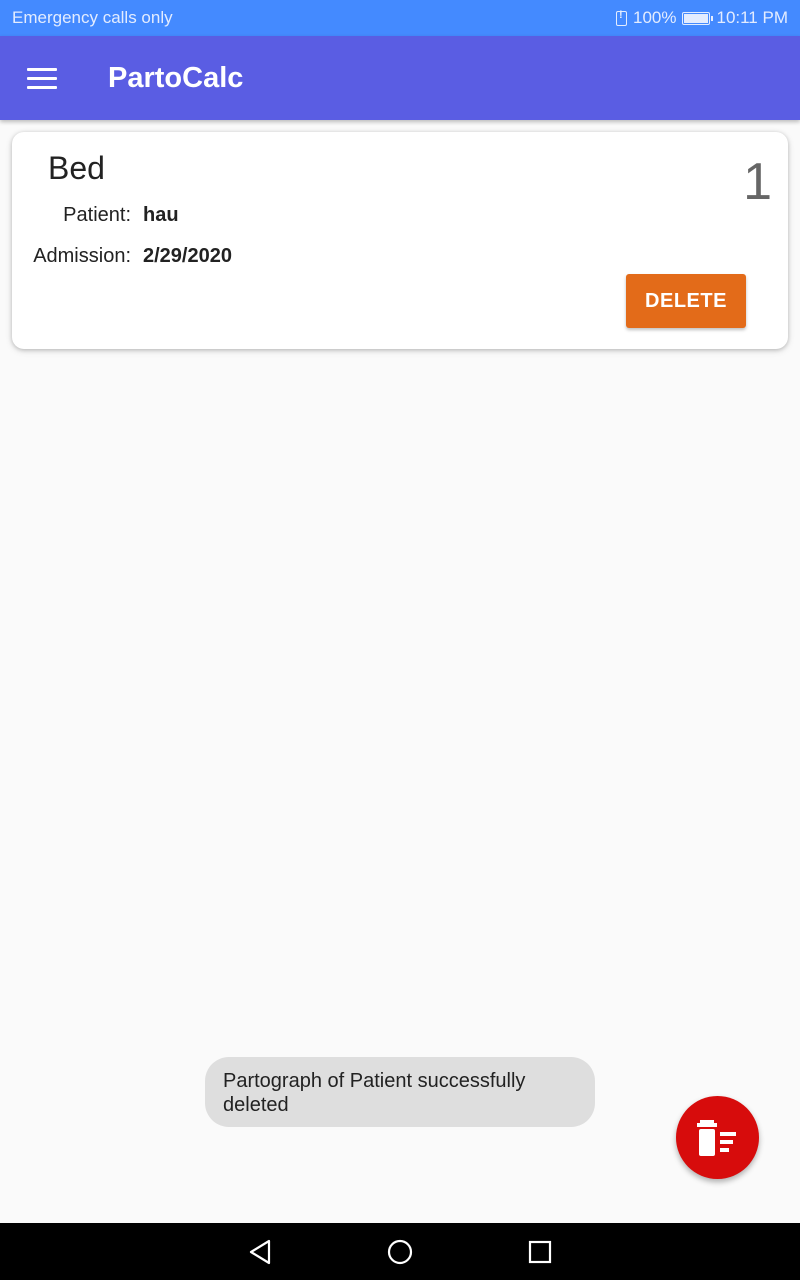 The height and width of the screenshot is (1280, 800). I want to click on battery-icon, so click(698, 18).